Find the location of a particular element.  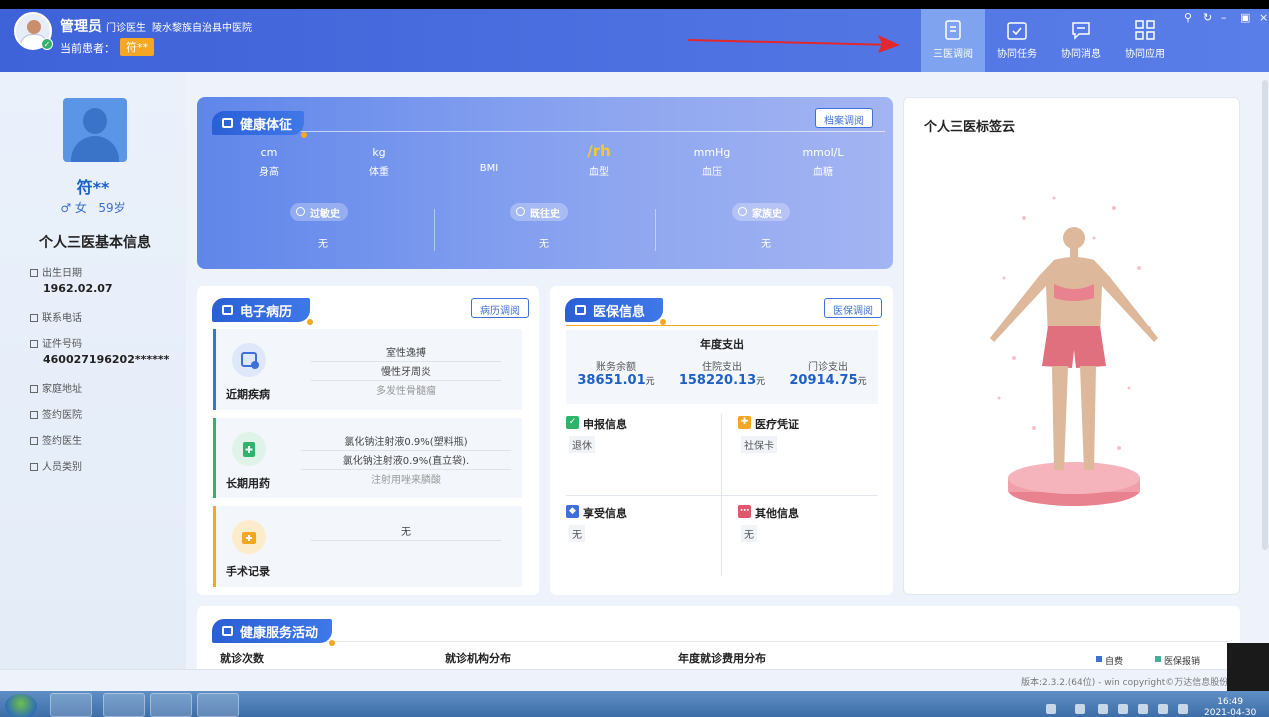

chat-icon is located at coordinates (1081, 31).